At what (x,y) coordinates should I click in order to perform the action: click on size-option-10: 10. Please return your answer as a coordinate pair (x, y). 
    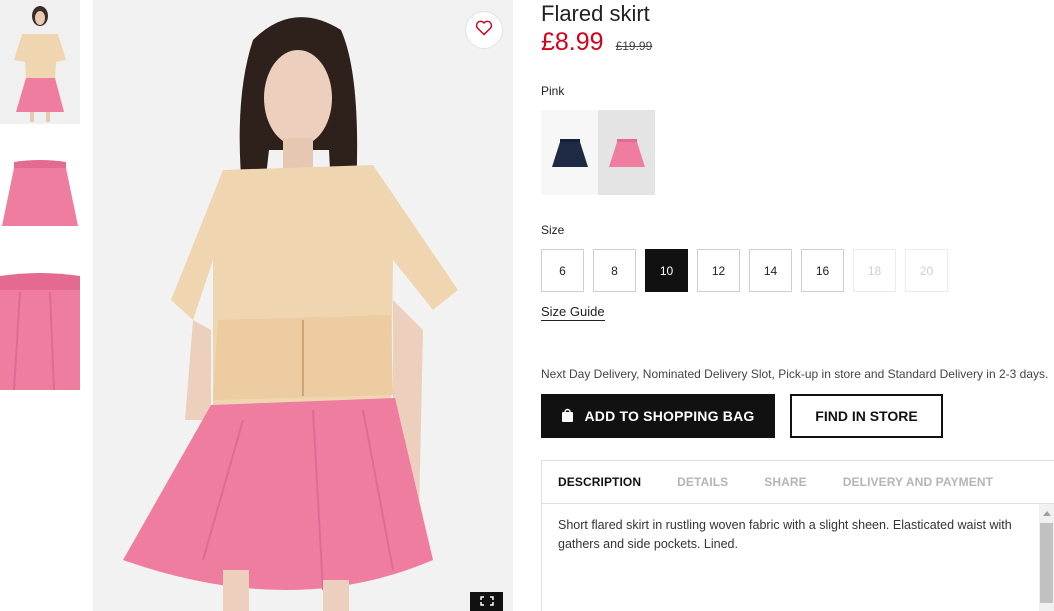
    Looking at the image, I should click on (666, 270).